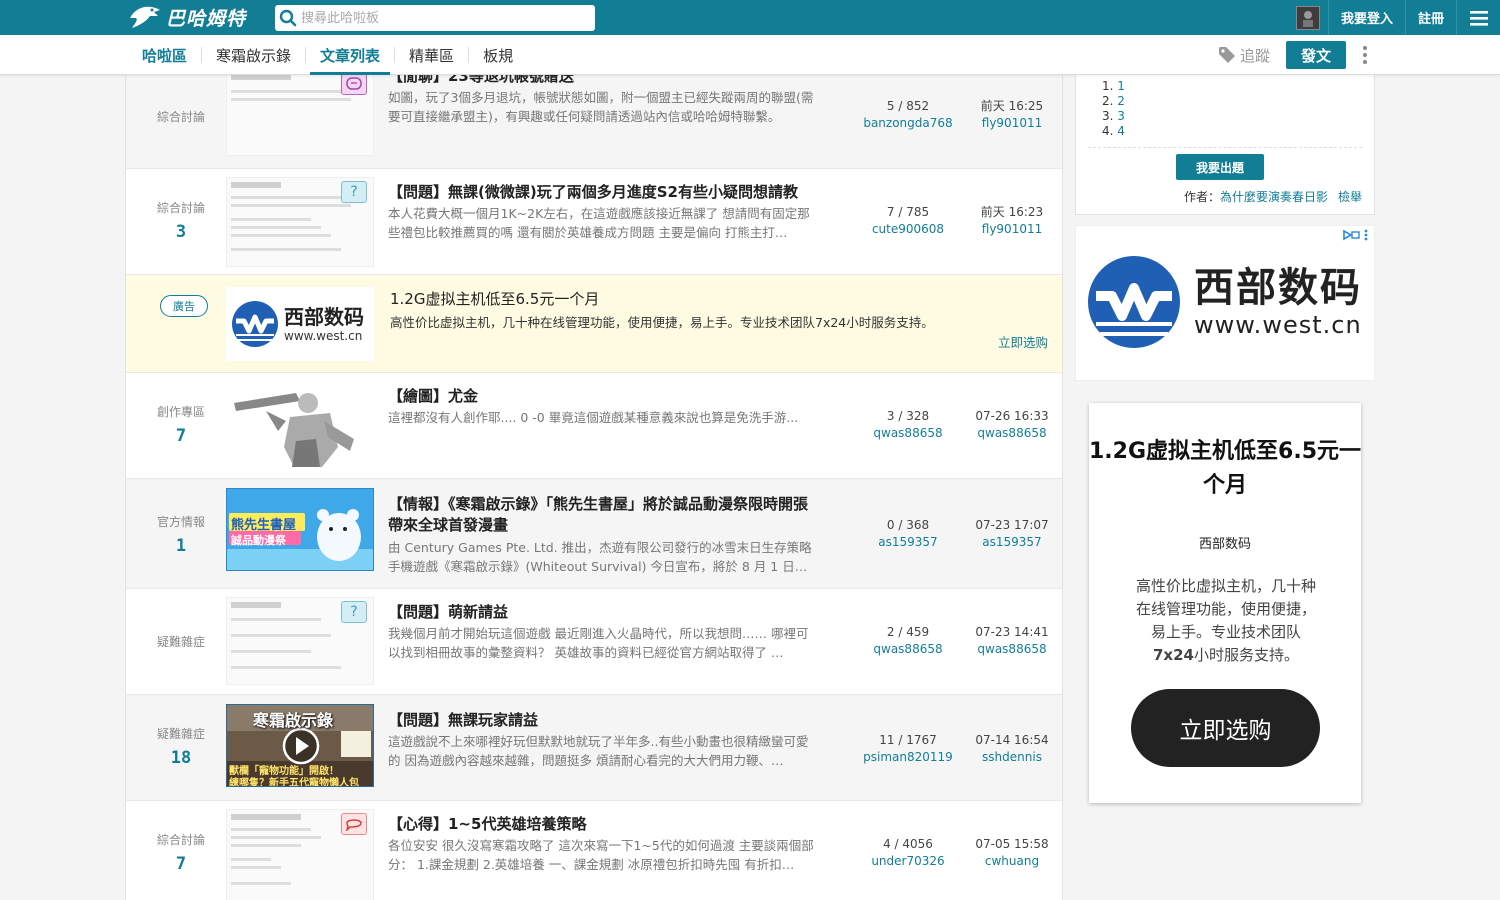 The image size is (1500, 900). I want to click on last-reply-user: as159357, so click(1012, 542).